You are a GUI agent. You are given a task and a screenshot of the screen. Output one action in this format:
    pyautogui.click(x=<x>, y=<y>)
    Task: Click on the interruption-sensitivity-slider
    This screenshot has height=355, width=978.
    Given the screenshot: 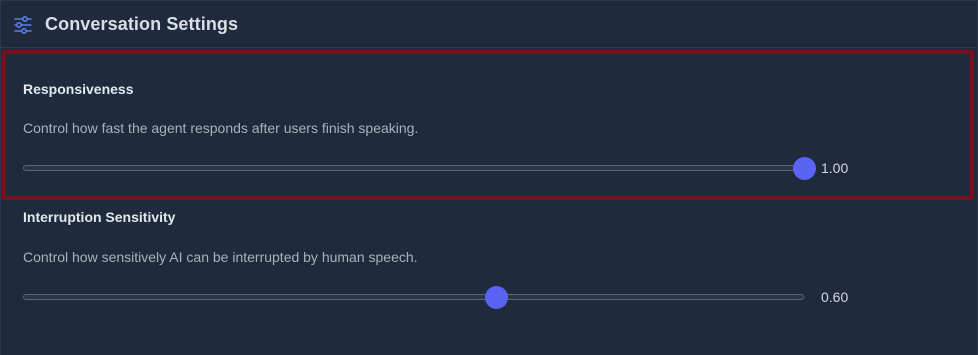 What is the action you would take?
    pyautogui.click(x=413, y=297)
    